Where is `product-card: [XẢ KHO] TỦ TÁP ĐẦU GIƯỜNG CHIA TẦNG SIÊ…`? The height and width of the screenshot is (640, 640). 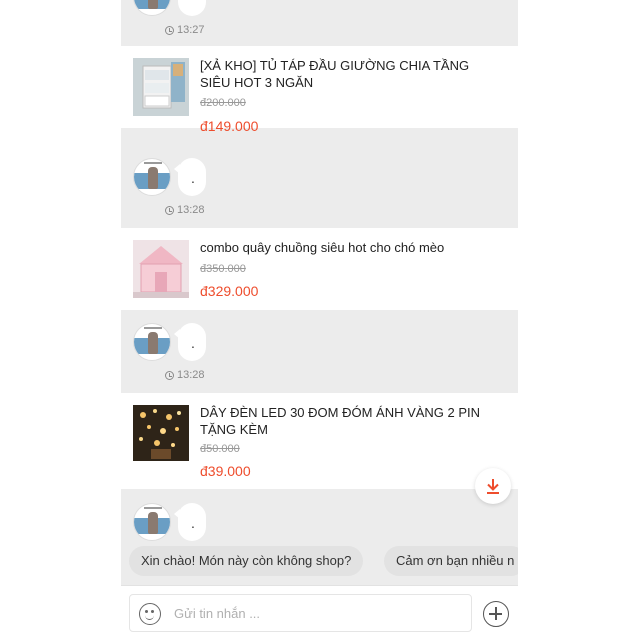
product-card: [XẢ KHO] TỦ TÁP ĐẦU GIƯỜNG CHIA TẦNG SIÊ… is located at coordinates (319, 90).